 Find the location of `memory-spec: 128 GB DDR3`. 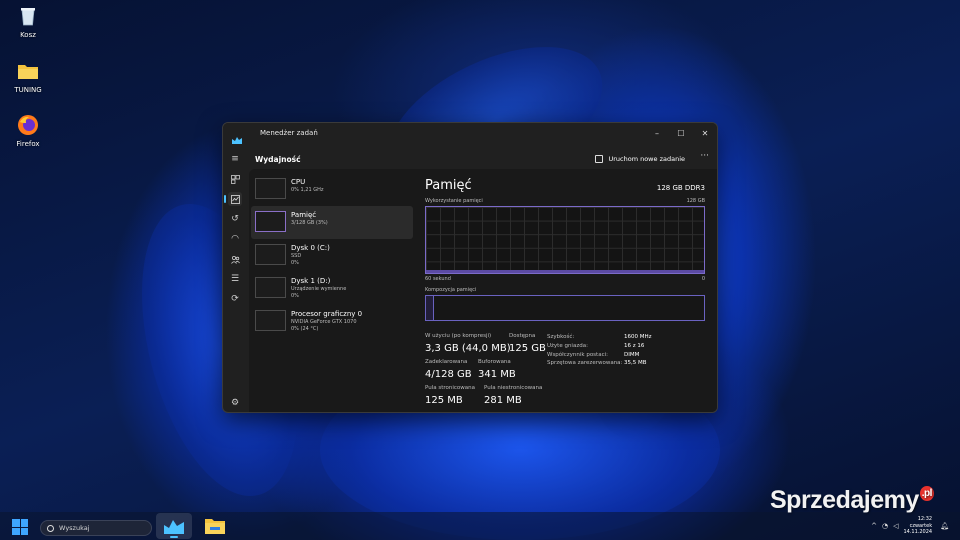

memory-spec: 128 GB DDR3 is located at coordinates (680, 188).